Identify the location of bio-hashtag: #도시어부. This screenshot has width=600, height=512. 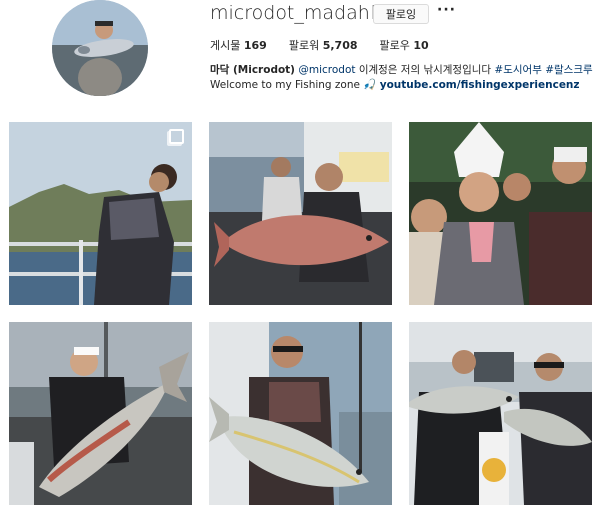
(517, 70).